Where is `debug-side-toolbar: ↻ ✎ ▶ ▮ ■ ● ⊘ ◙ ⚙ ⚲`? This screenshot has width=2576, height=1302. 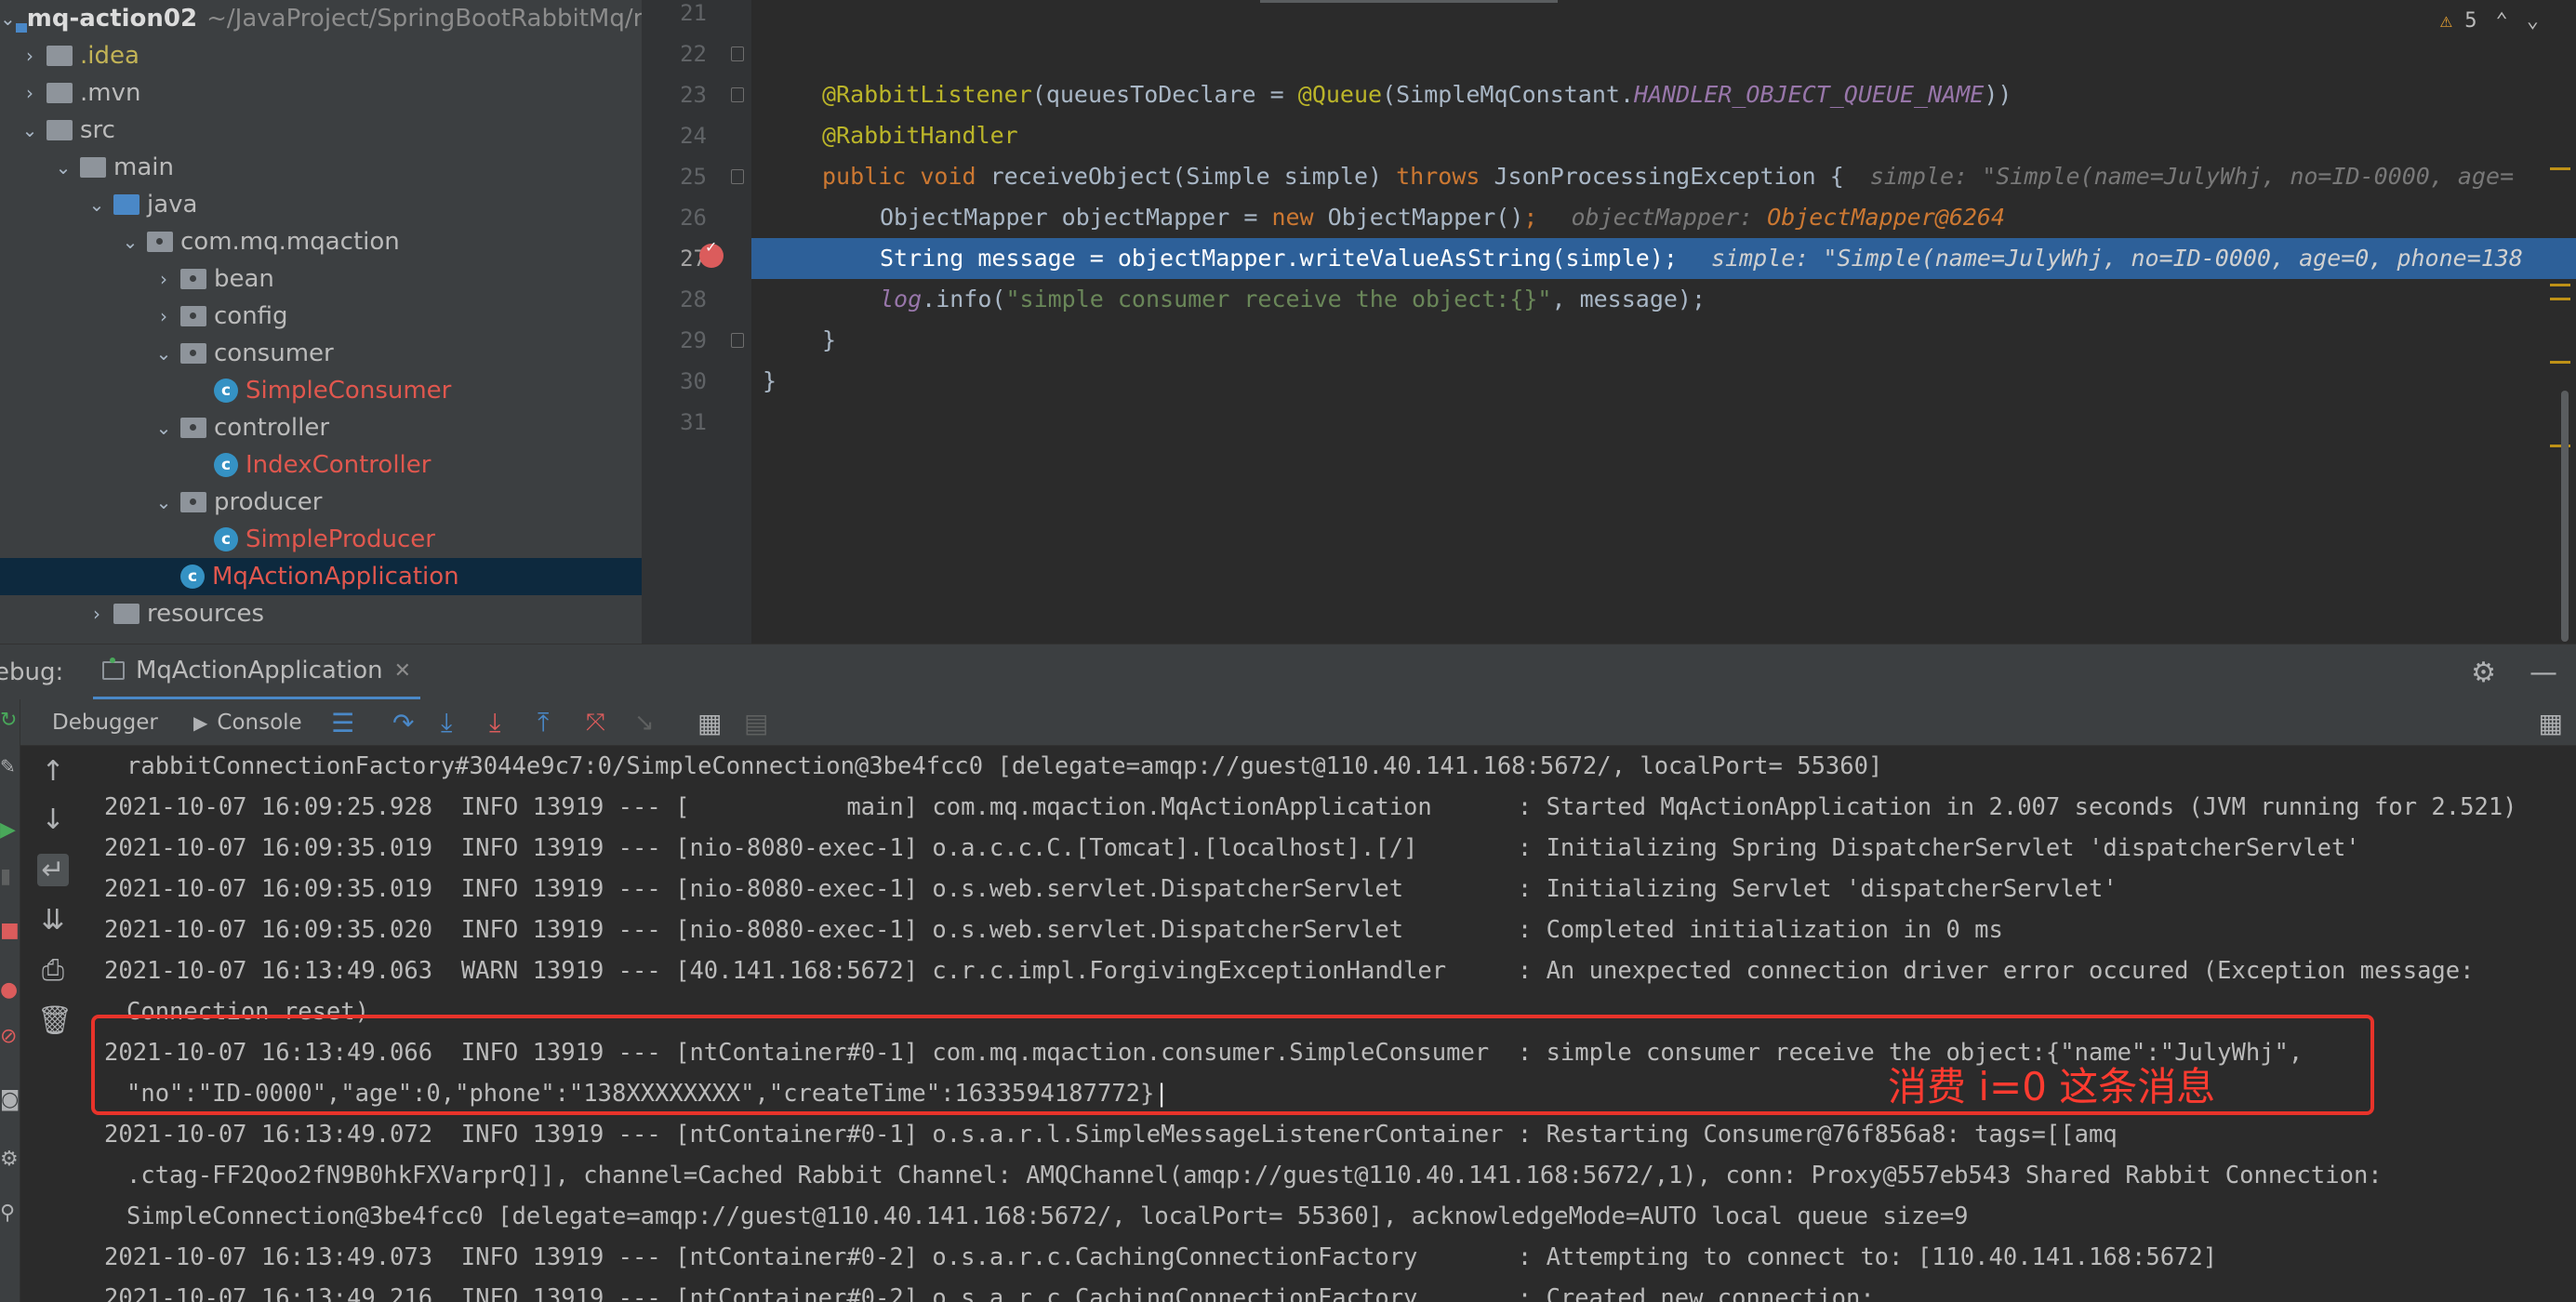
debug-side-toolbar: ↻ ✎ ▶ ▮ ■ ● ⊘ ◙ ⚙ ⚲ is located at coordinates (10, 1000).